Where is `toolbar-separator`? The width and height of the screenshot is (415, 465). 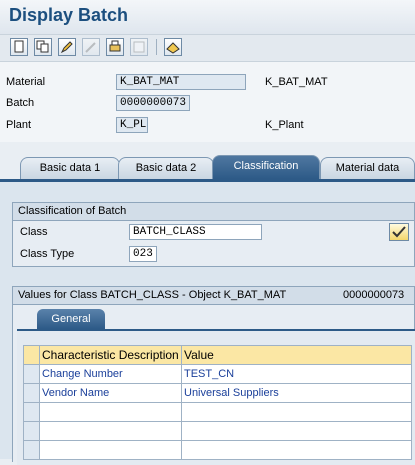
toolbar-separator is located at coordinates (156, 47).